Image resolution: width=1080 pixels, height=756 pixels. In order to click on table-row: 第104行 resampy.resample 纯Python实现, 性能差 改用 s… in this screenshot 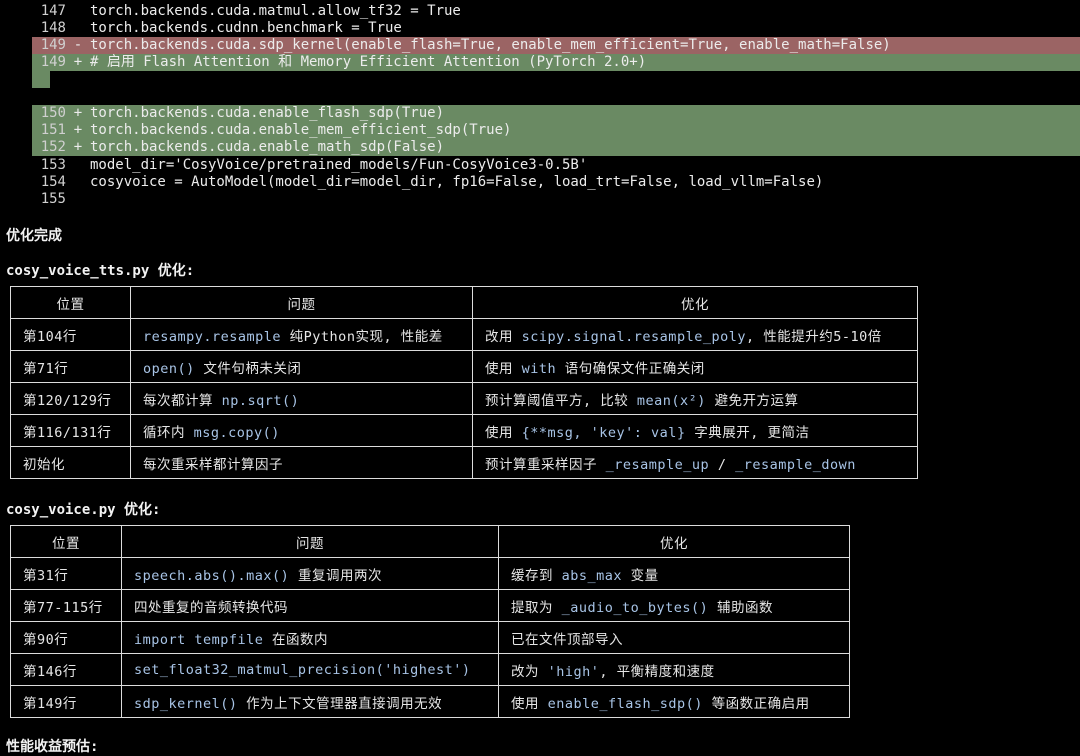, I will do `click(464, 334)`.